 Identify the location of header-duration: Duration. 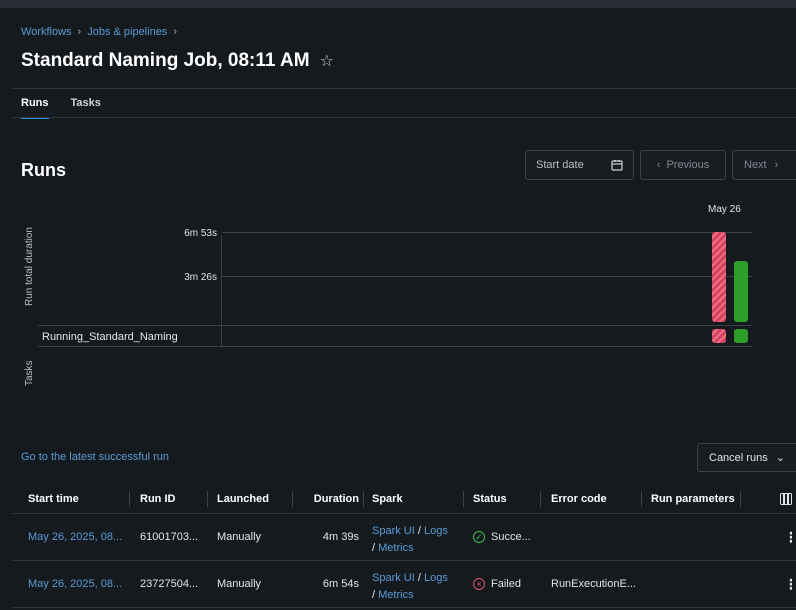
(330, 498).